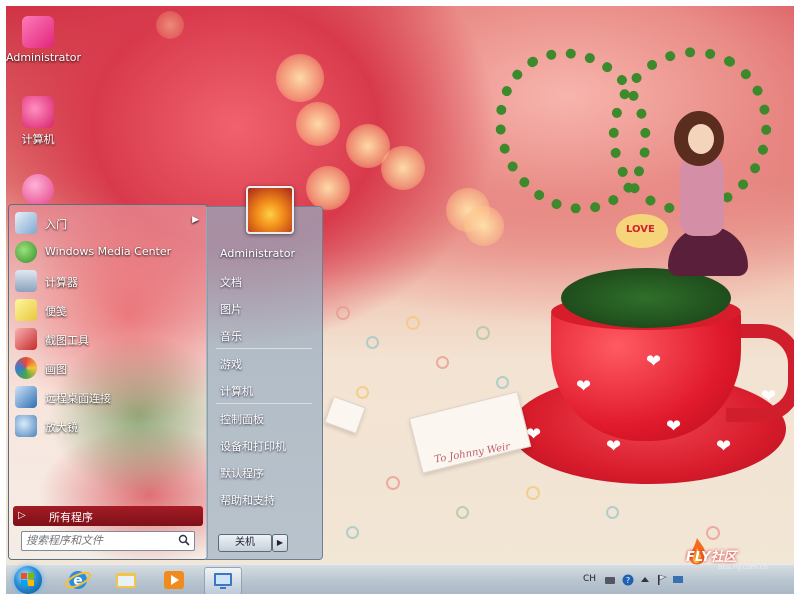 This screenshot has width=800, height=600. Describe the element at coordinates (26, 368) in the screenshot. I see `paint-icon` at that location.